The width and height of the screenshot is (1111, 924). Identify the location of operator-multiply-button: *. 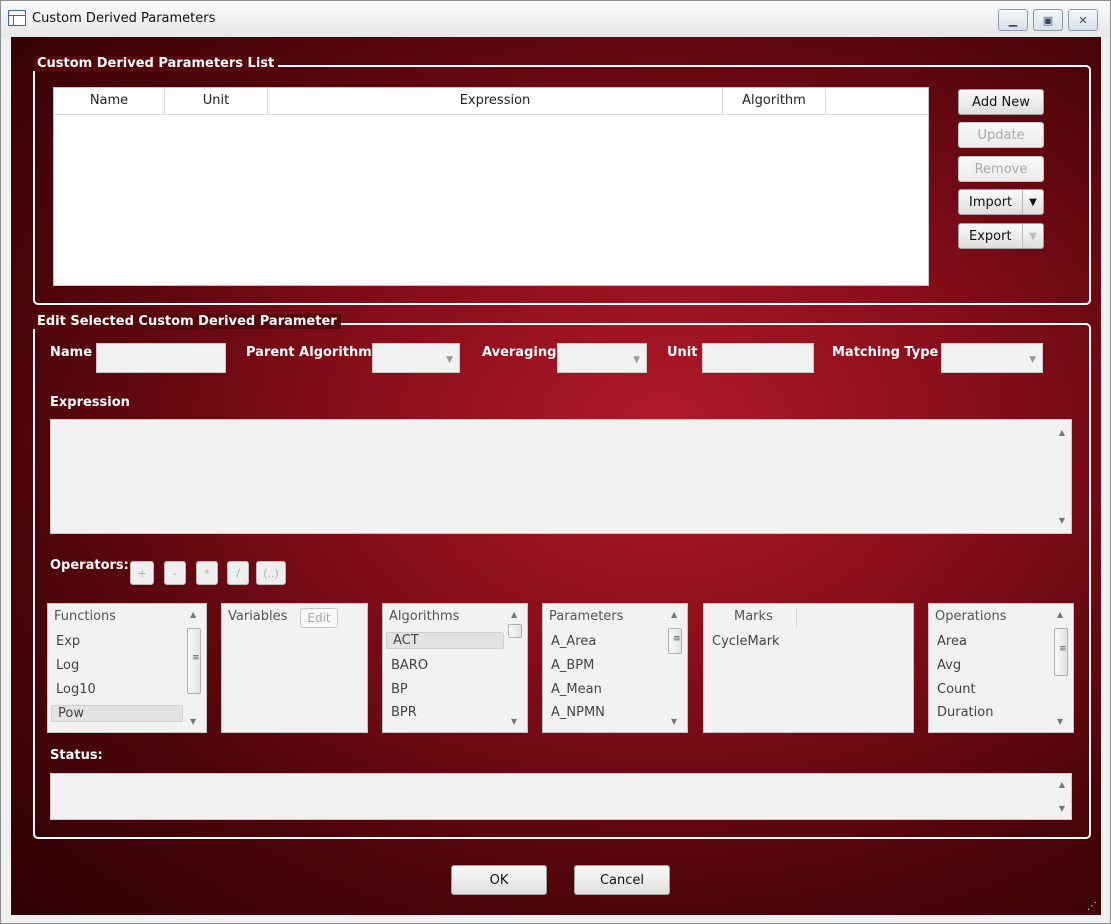
(207, 573).